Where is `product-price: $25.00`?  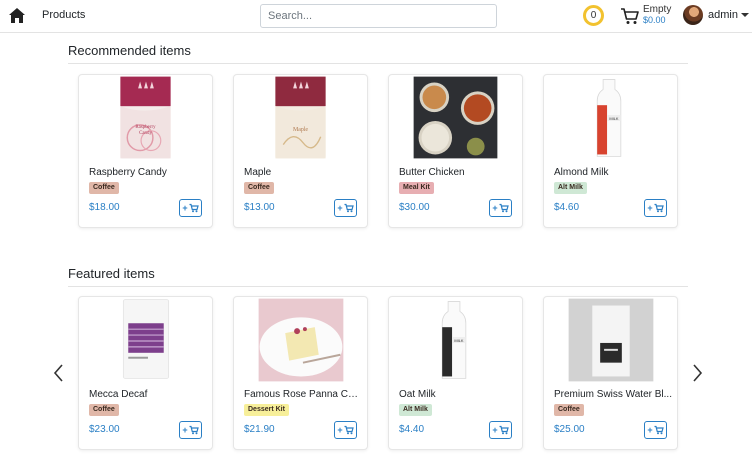 product-price: $25.00 is located at coordinates (569, 429).